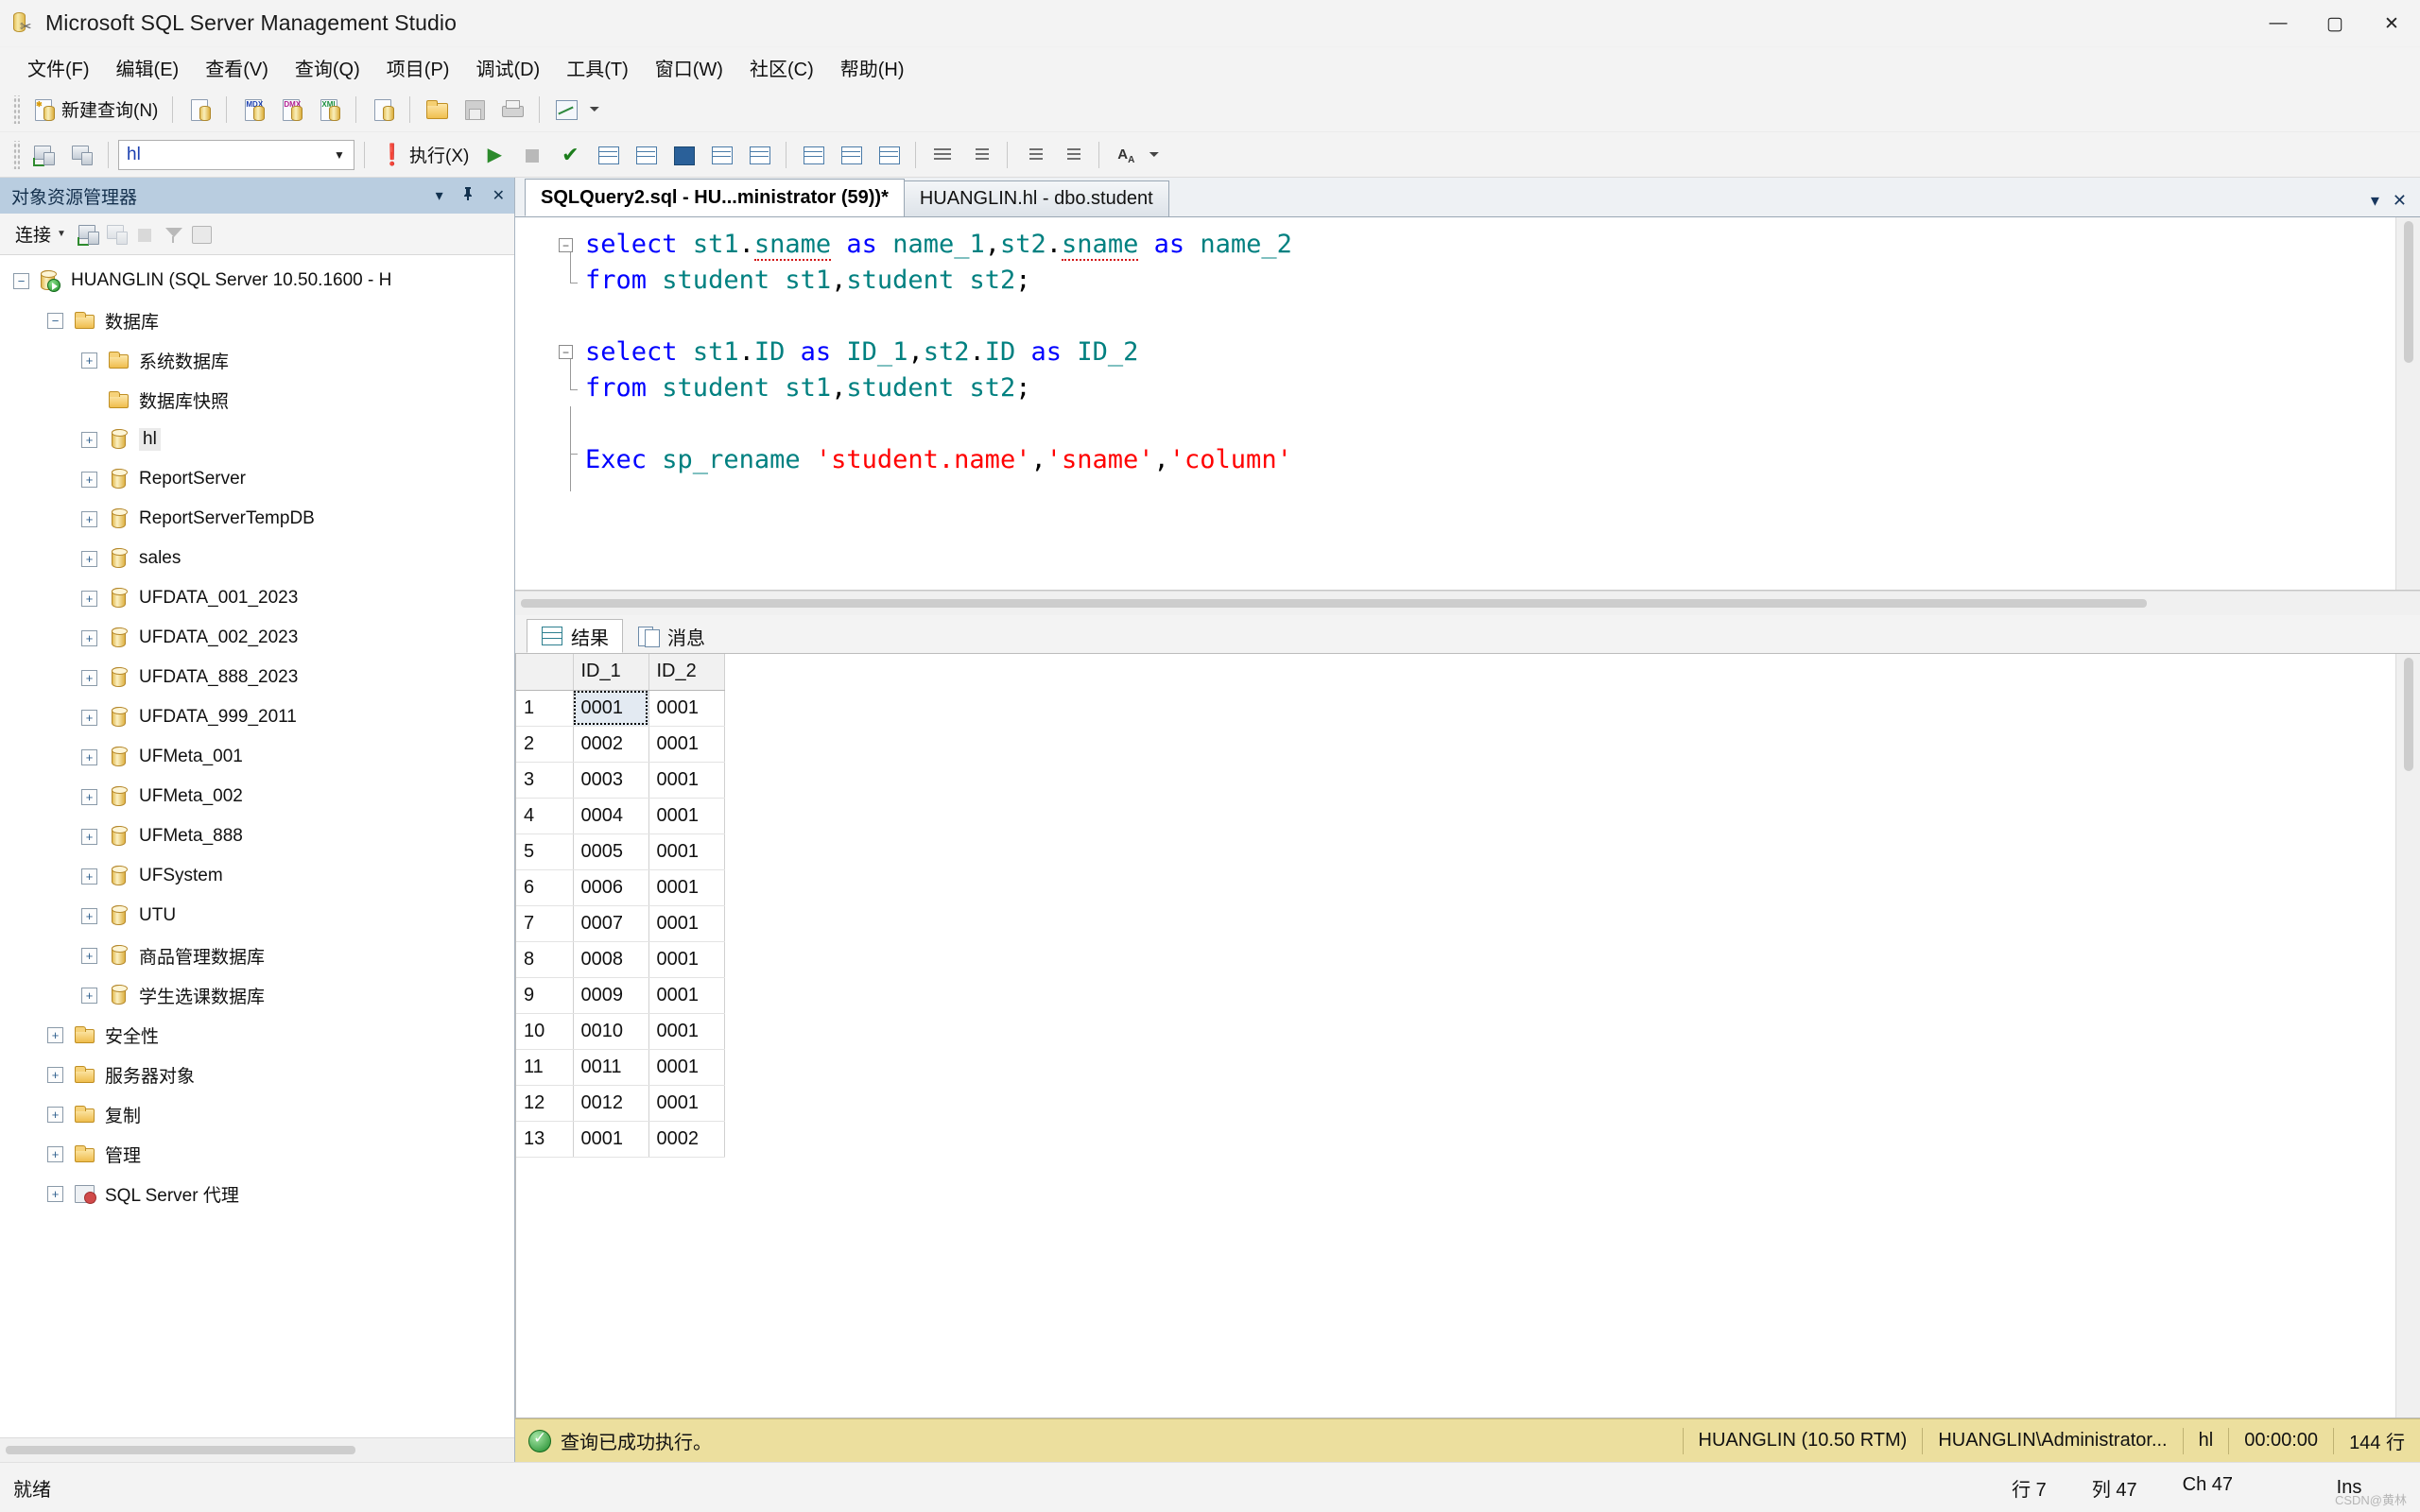  What do you see at coordinates (611, 816) in the screenshot?
I see `cell-id_1: 0004` at bounding box center [611, 816].